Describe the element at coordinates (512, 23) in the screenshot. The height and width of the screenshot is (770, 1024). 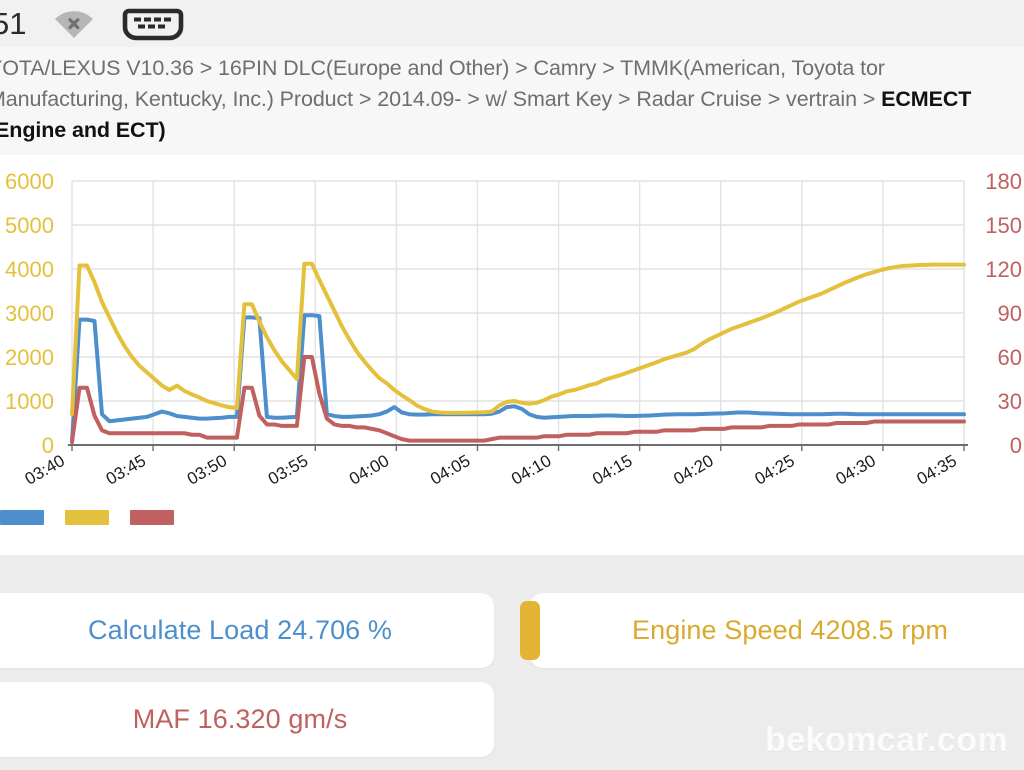
I see `status-bar: 51` at that location.